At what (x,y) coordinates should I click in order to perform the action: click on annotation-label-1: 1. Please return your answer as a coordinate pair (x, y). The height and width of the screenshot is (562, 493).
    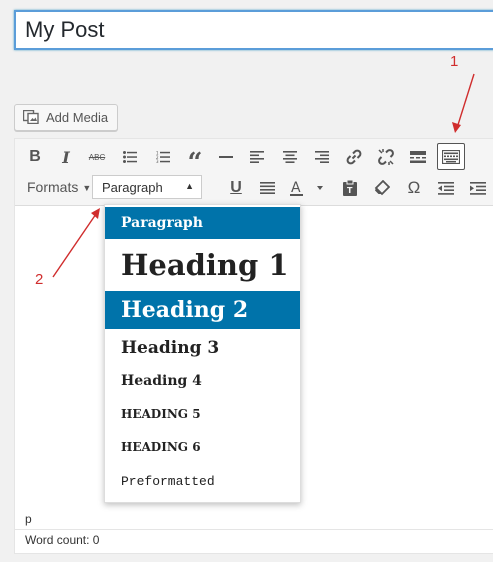
    Looking at the image, I should click on (454, 61).